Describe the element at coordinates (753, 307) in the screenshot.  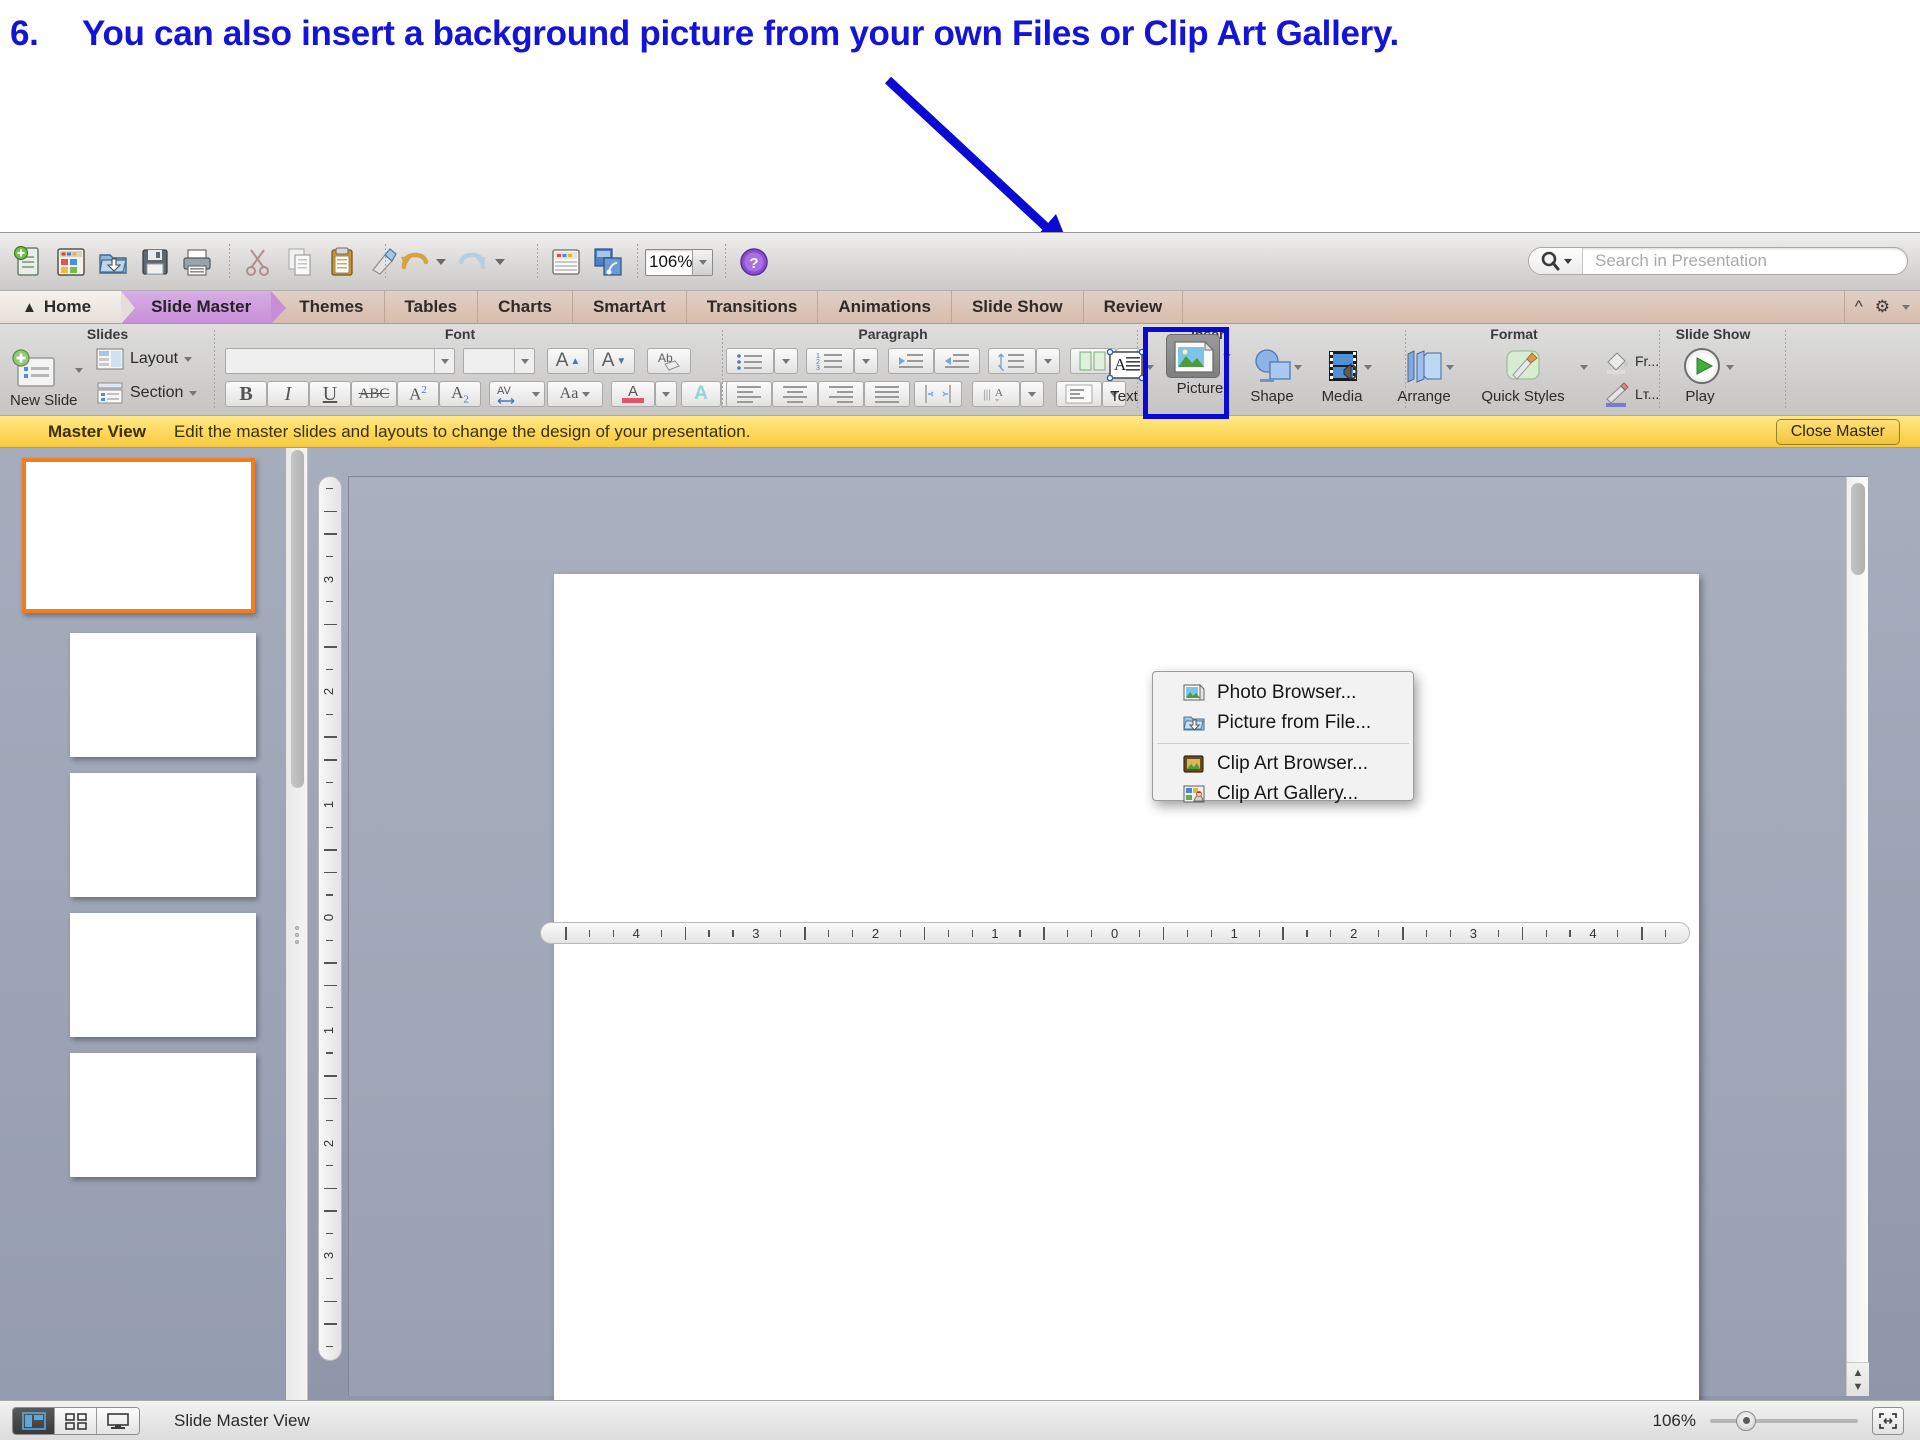
I see `tab-transitions: Transitions` at that location.